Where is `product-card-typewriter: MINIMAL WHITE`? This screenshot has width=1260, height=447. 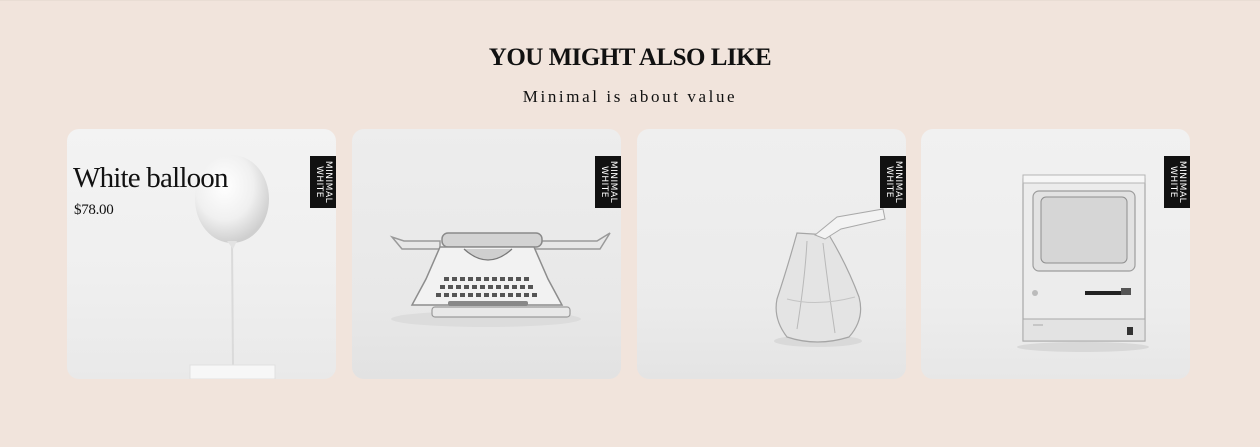 product-card-typewriter: MINIMAL WHITE is located at coordinates (486, 254).